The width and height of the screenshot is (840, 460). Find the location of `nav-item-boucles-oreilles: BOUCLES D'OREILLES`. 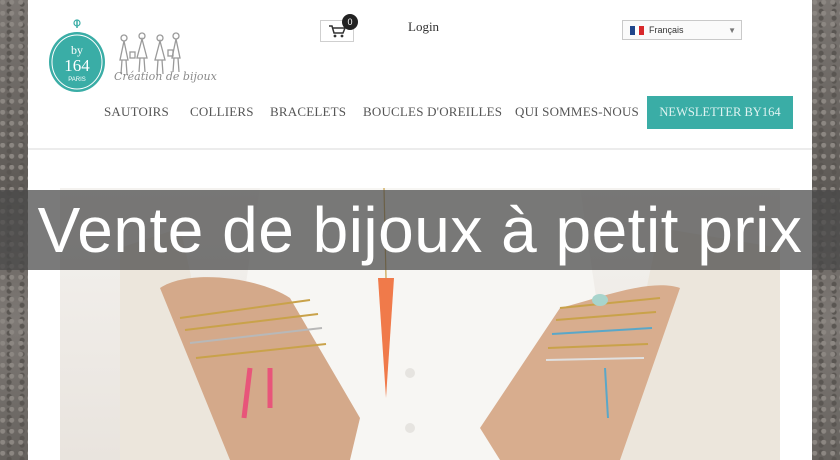

nav-item-boucles-oreilles: BOUCLES D'OREILLES is located at coordinates (432, 112).